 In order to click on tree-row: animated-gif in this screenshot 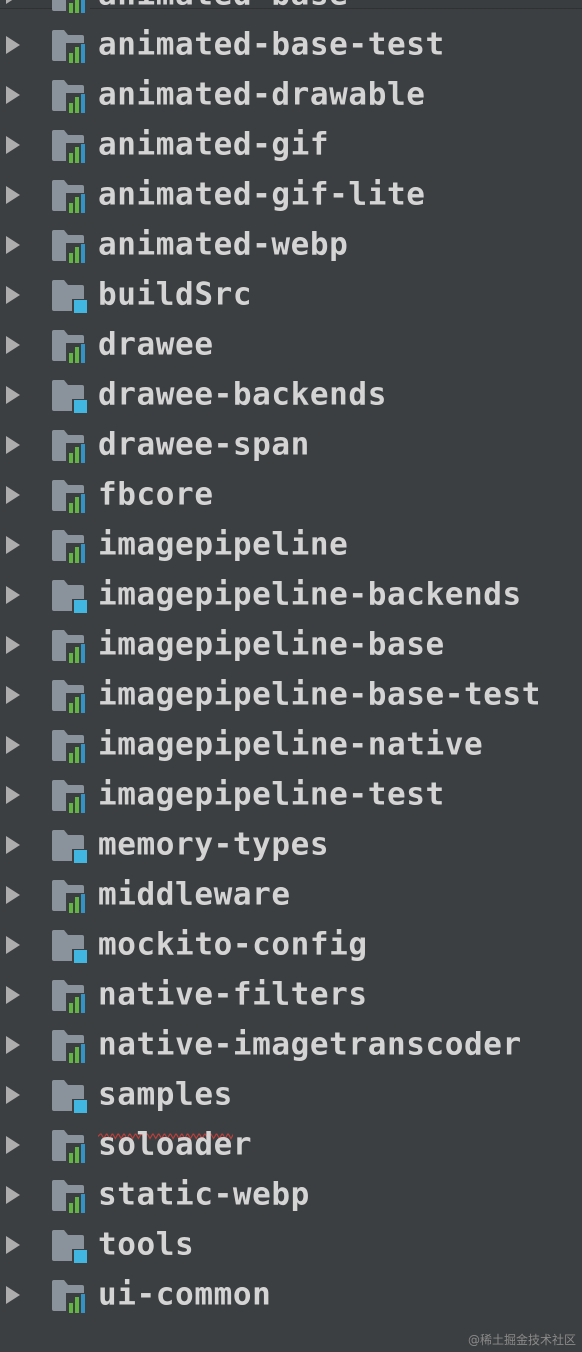, I will do `click(291, 145)`.